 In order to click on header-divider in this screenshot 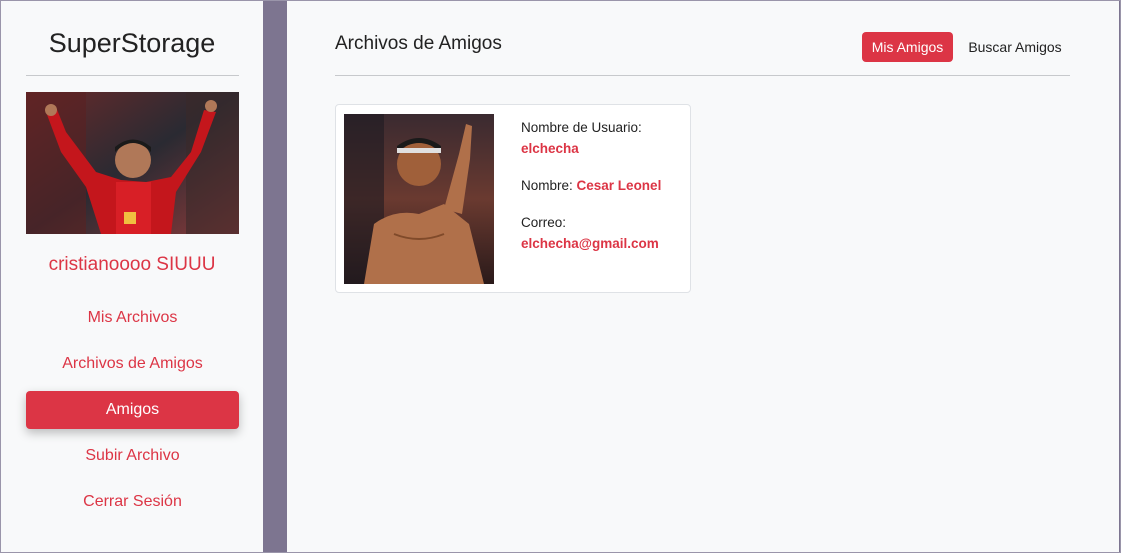, I will do `click(702, 75)`.